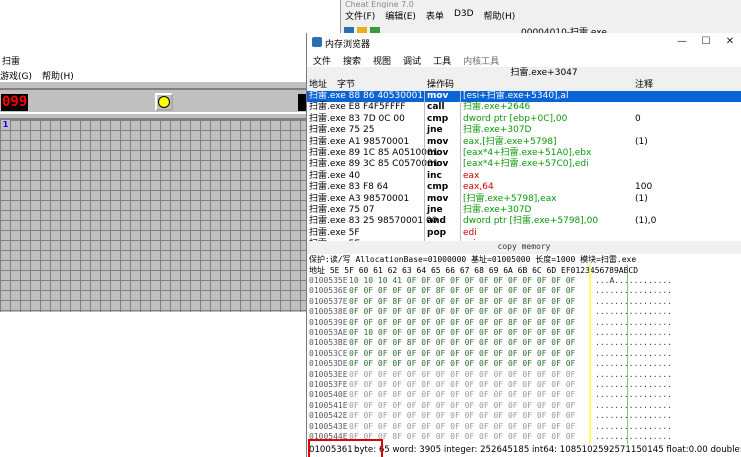 The height and width of the screenshot is (457, 741). I want to click on ce-menu-edit: 编辑(E), so click(400, 15).